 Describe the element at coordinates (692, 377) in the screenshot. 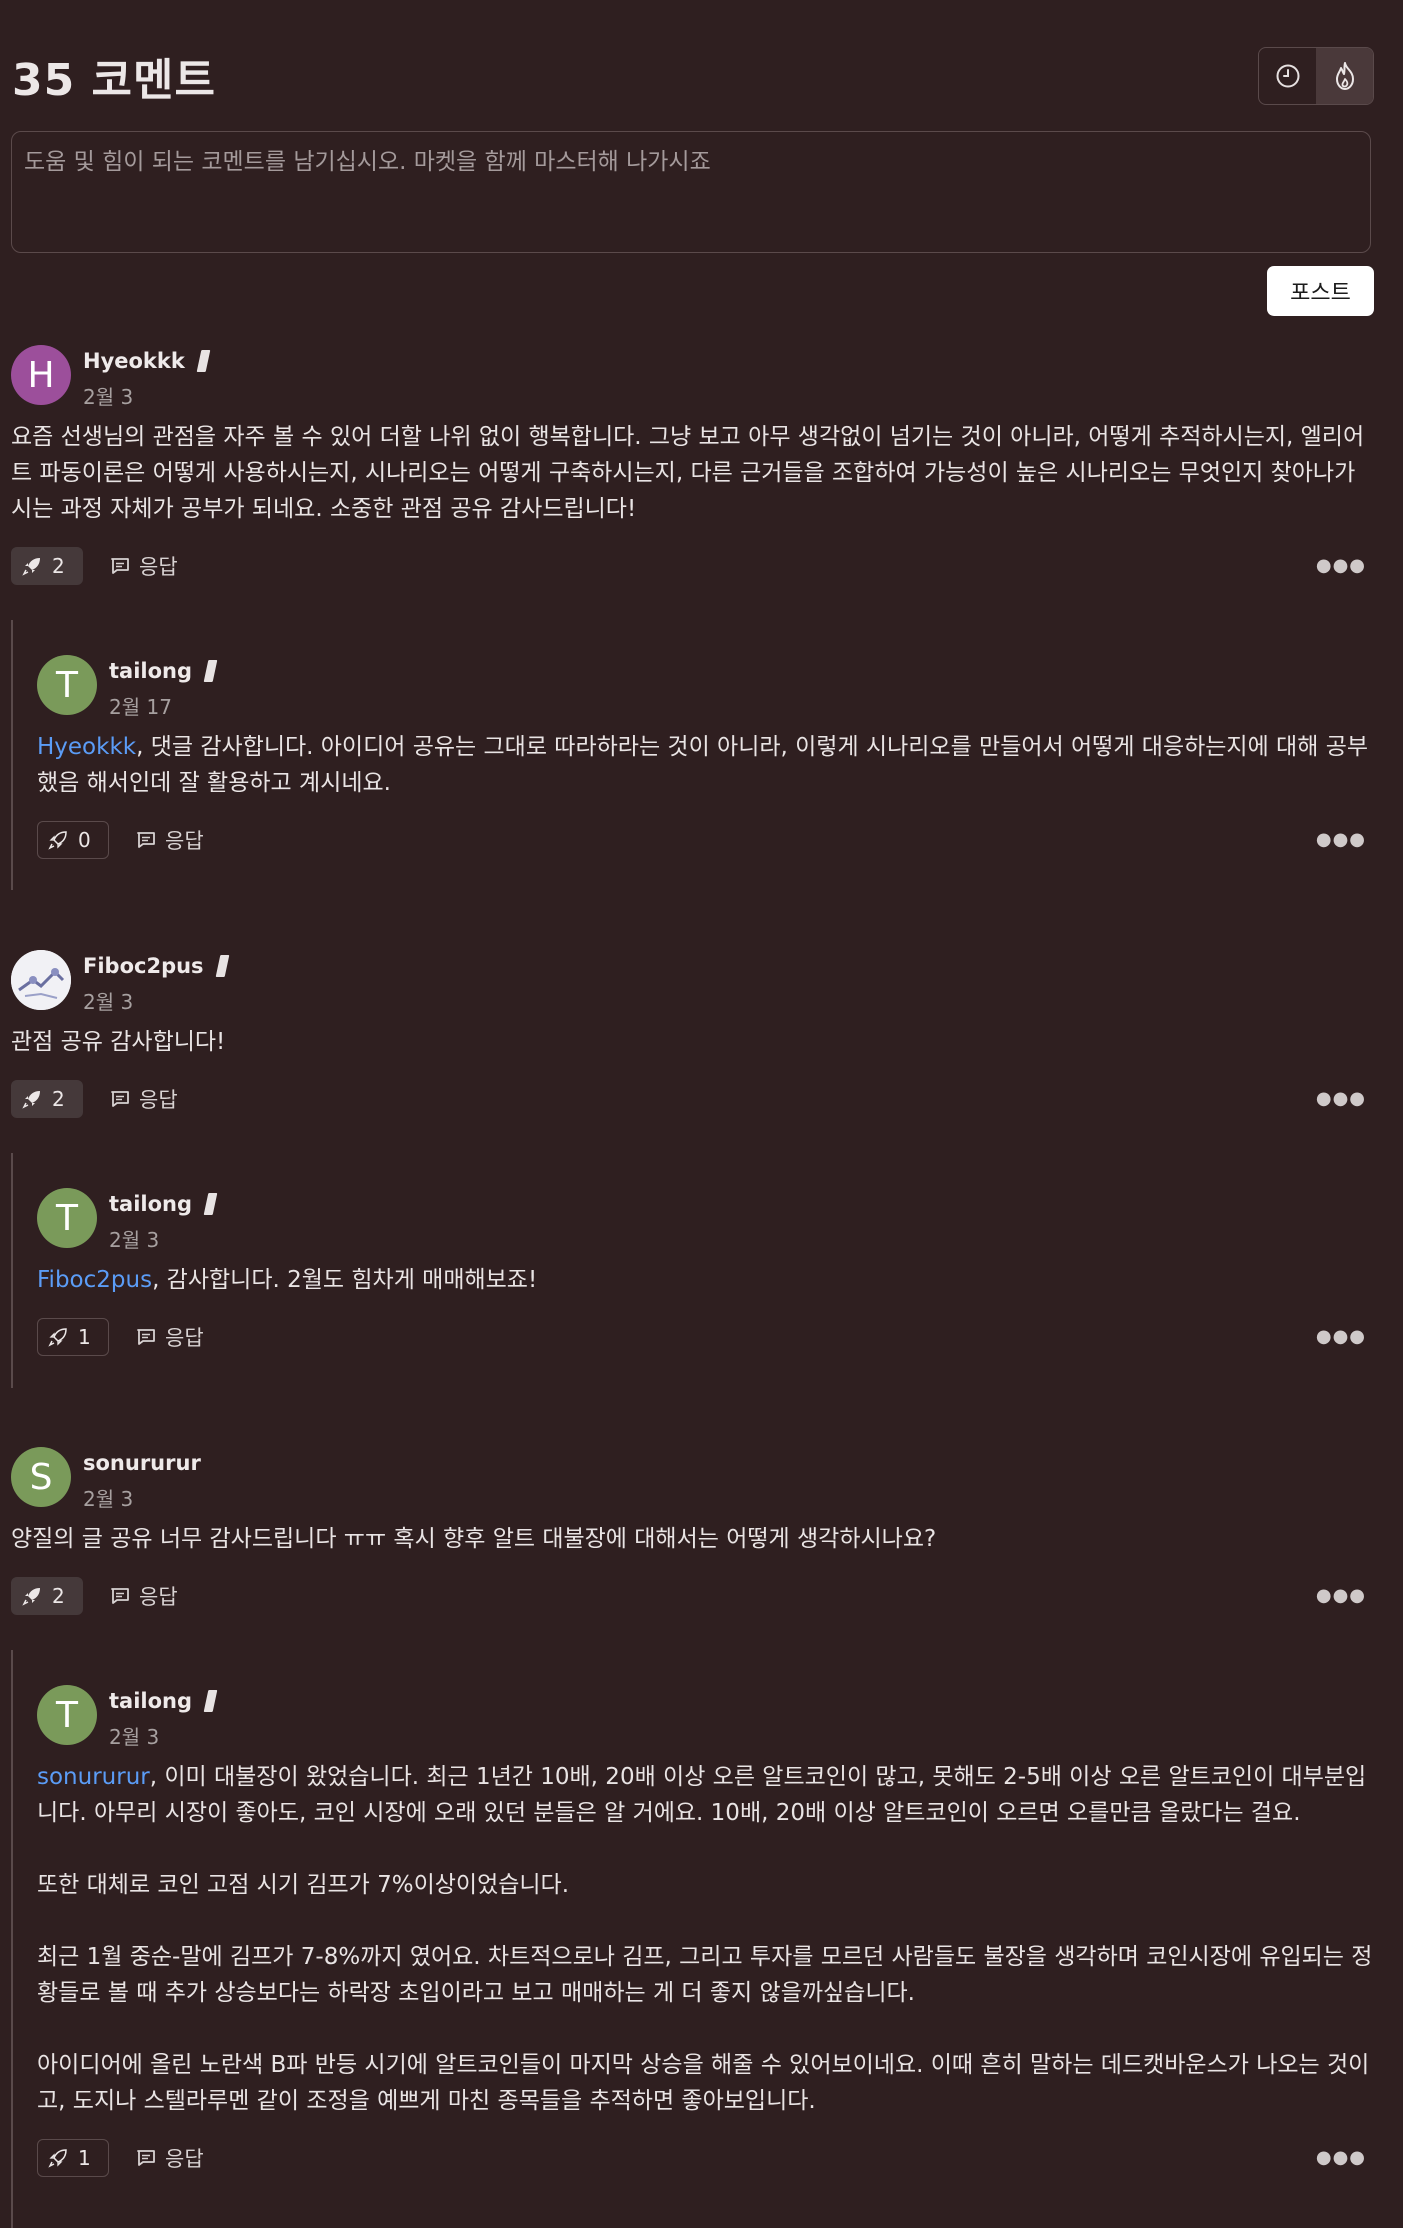

I see `comment-header: H Hyeokkk 2월 3` at that location.